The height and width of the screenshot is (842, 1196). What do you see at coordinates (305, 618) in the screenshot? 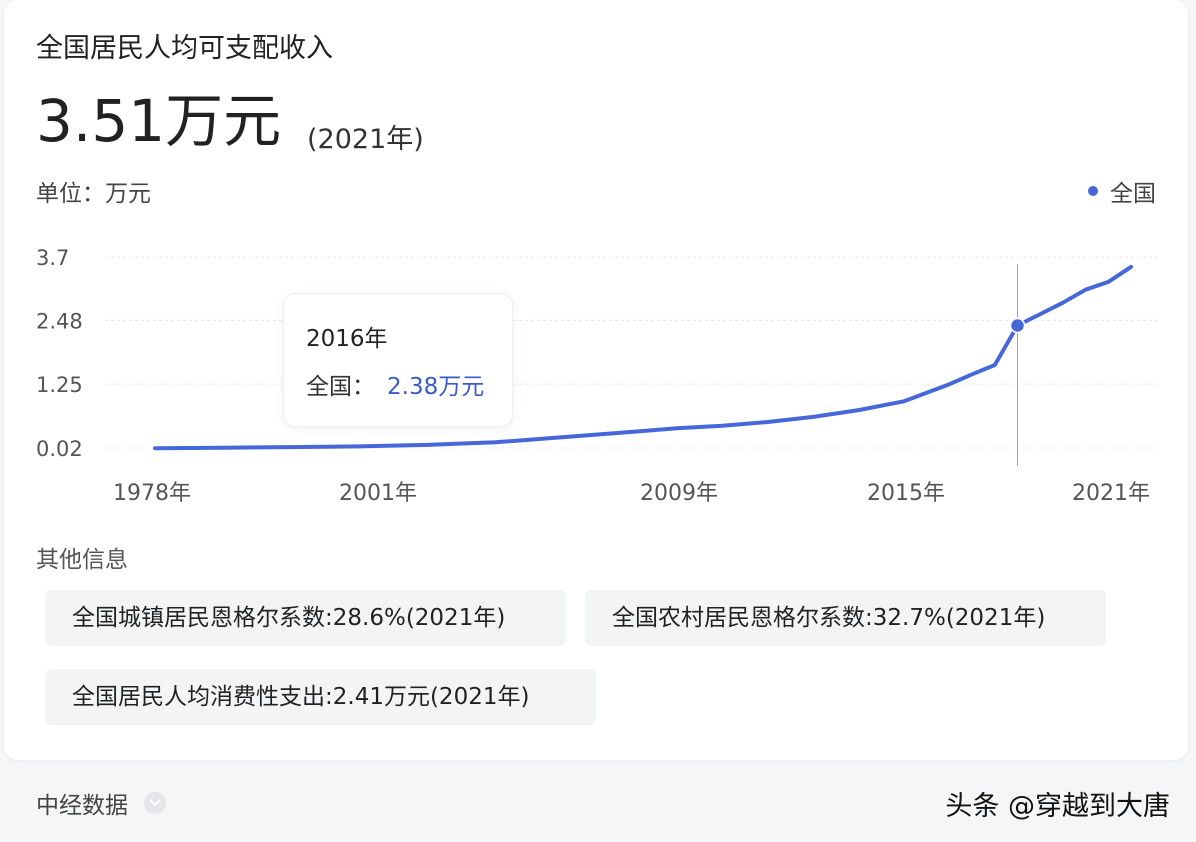
I see `info-chip-urban-engel: 全国城镇居民恩格尔系数:28.6%(2021年)` at bounding box center [305, 618].